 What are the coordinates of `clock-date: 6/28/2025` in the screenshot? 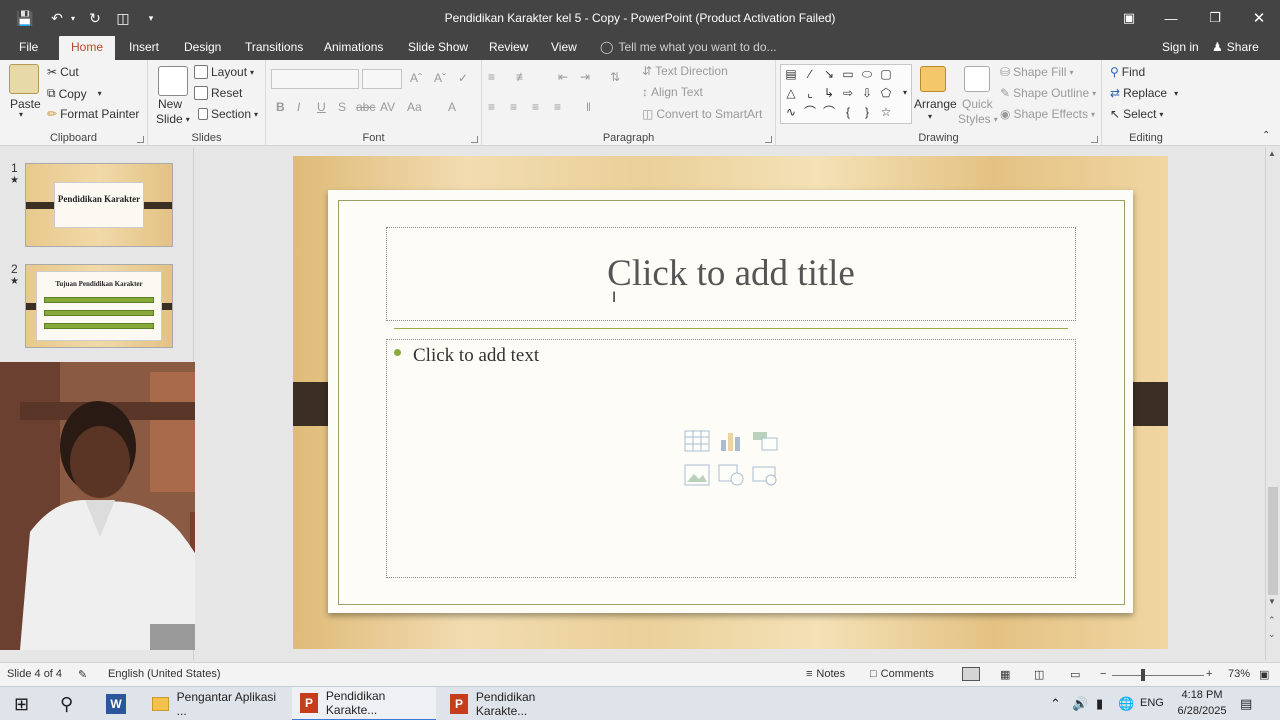 It's located at (1202, 711).